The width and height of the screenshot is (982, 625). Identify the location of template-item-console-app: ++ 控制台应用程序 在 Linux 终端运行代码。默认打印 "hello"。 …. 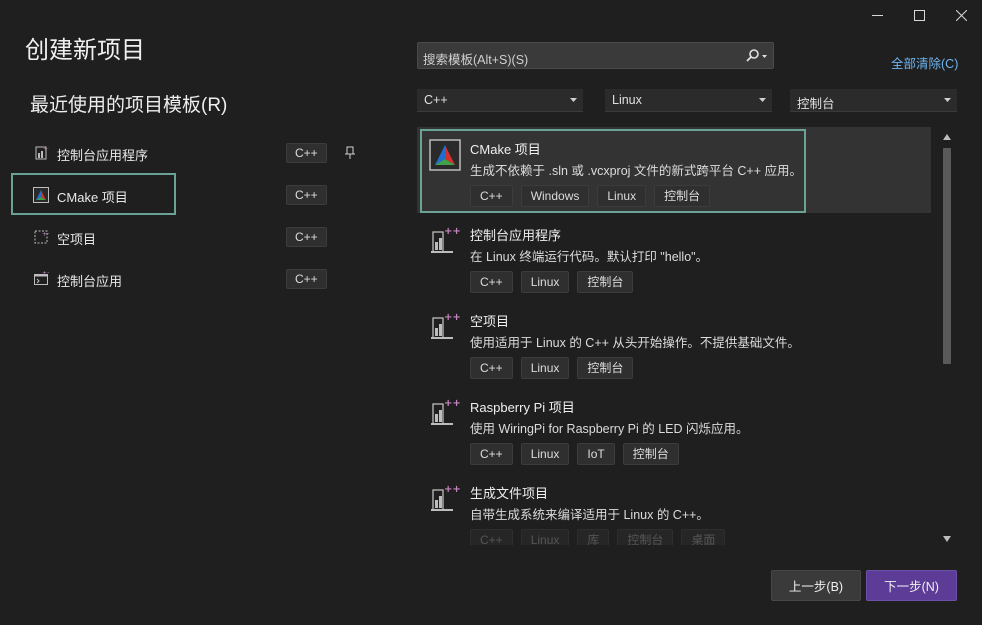
(674, 256).